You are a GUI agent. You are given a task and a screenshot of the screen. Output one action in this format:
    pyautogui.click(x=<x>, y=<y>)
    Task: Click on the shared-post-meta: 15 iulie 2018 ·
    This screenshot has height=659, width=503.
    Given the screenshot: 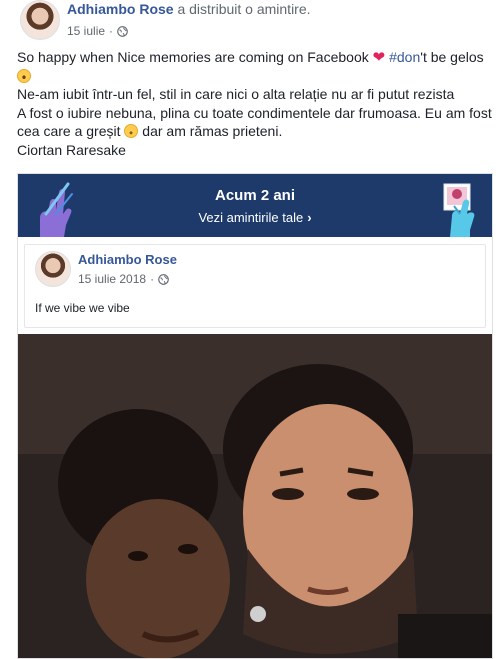 What is the action you would take?
    pyautogui.click(x=123, y=279)
    